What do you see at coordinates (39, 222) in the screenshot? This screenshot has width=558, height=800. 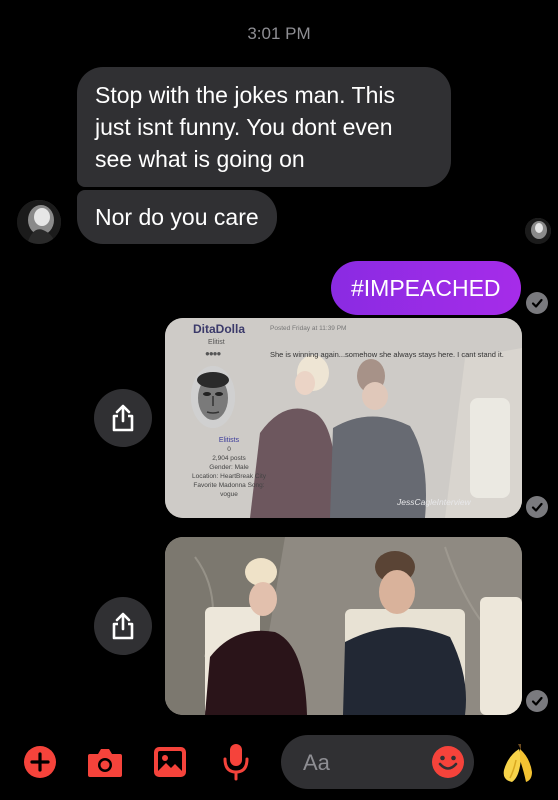 I see `contact-avatar` at bounding box center [39, 222].